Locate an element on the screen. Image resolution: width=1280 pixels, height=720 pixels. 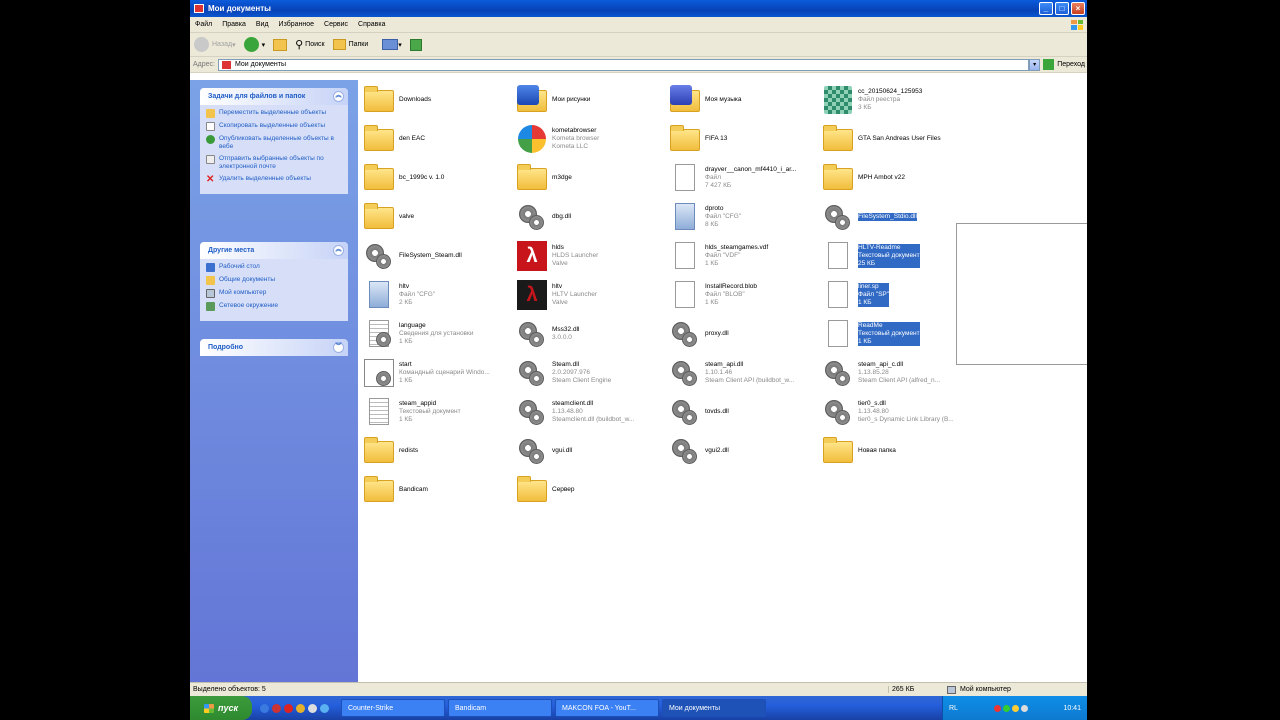
file-item: Mss32.dll 3.0.0.0 is located at coordinates (590, 334).